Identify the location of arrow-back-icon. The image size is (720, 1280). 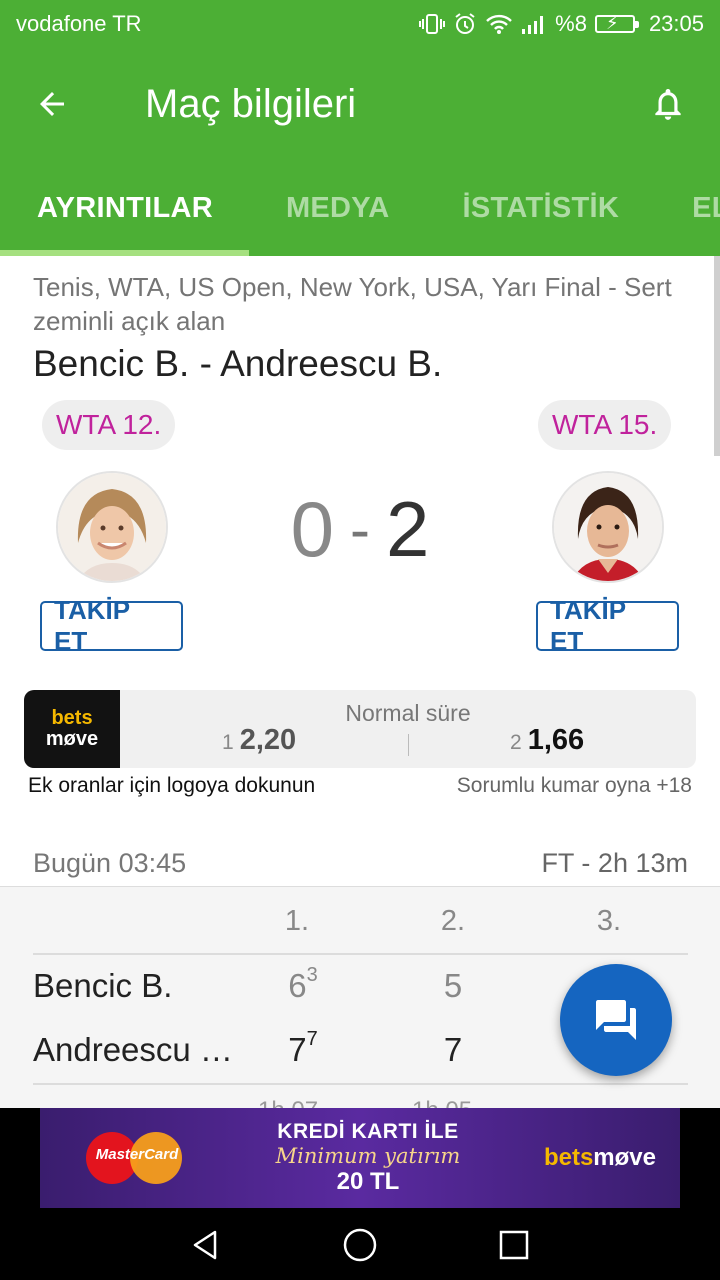
(52, 104).